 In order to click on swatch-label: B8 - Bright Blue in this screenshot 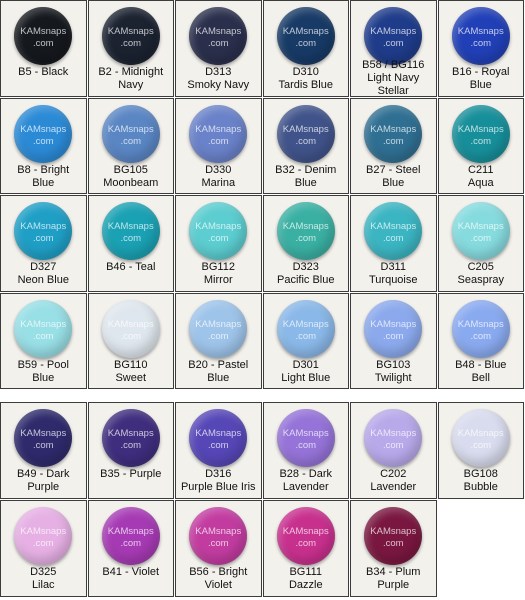, I will do `click(43, 176)`.